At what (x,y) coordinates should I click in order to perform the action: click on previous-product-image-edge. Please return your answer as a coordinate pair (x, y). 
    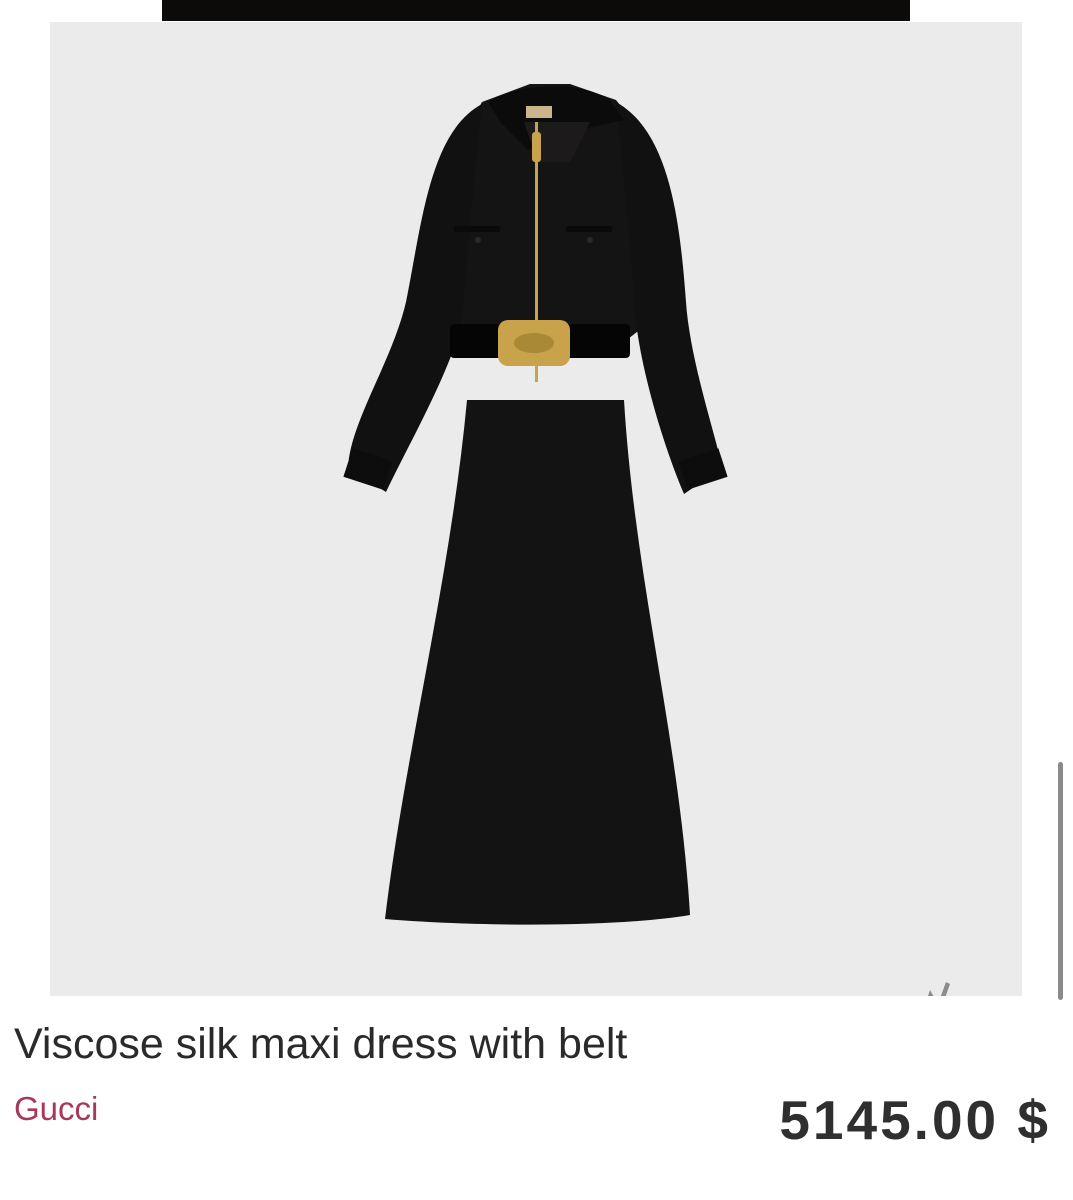
    Looking at the image, I should click on (536, 10).